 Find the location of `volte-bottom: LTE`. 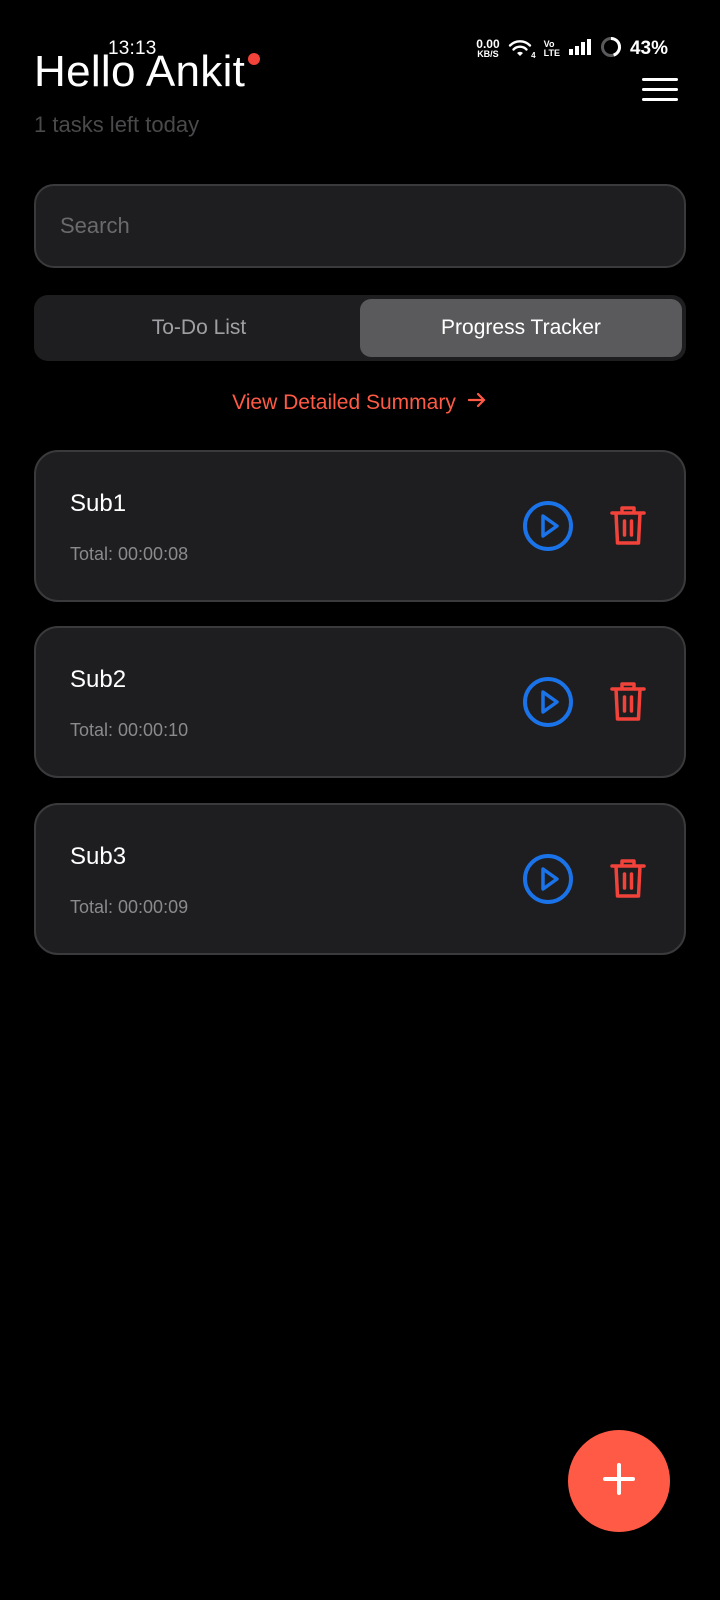

volte-bottom: LTE is located at coordinates (551, 53).